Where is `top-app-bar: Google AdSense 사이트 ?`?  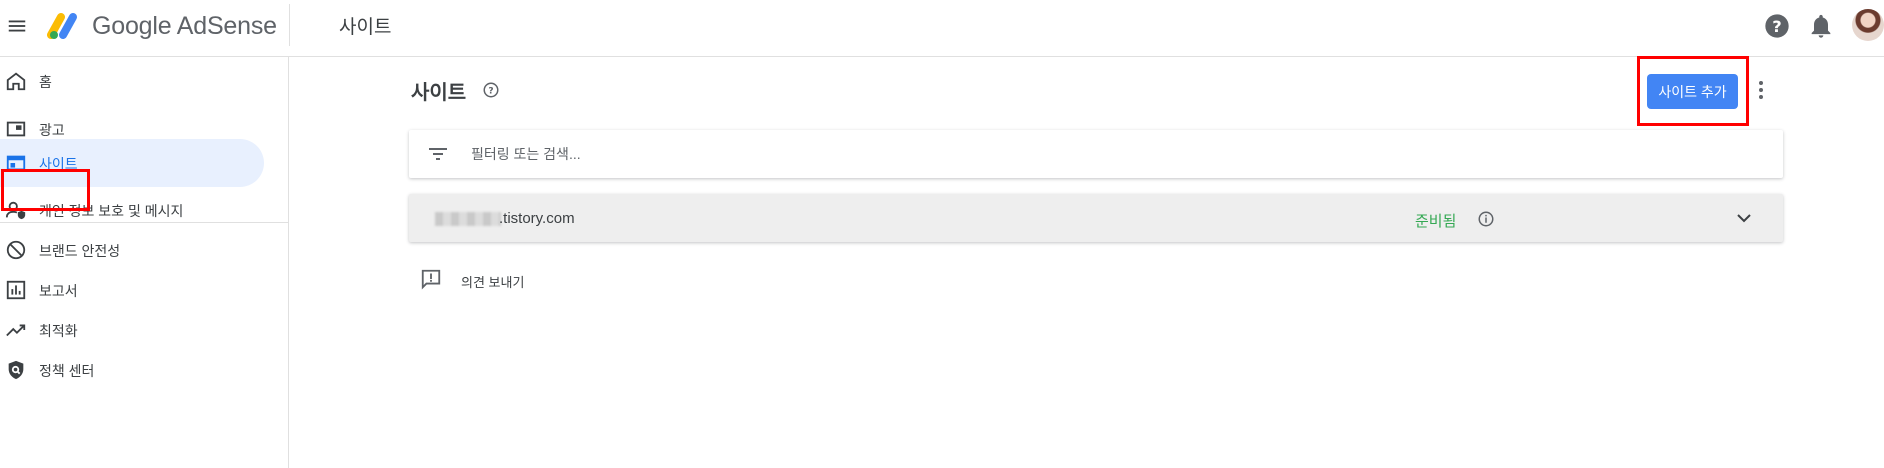 top-app-bar: Google AdSense 사이트 ? is located at coordinates (942, 28).